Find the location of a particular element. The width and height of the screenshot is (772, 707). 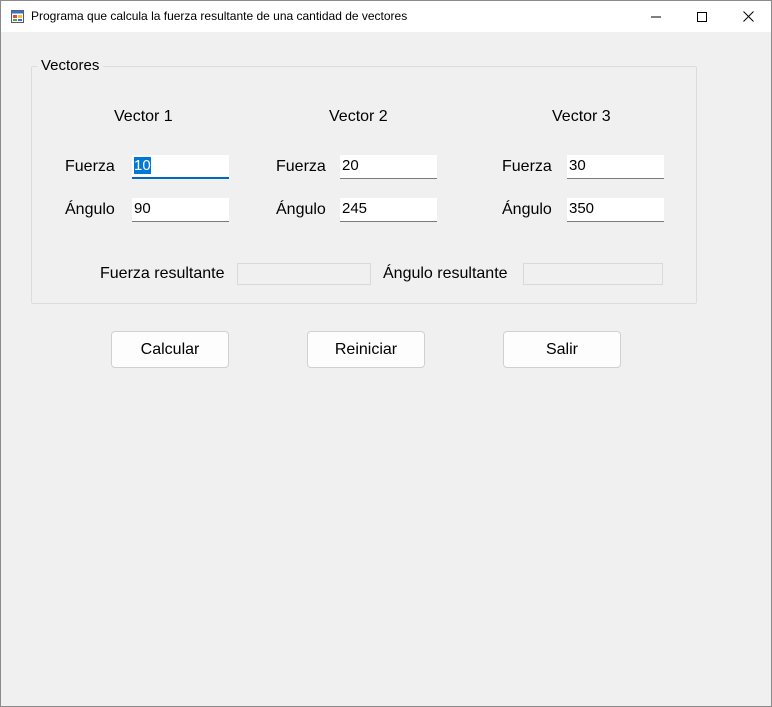

vector-2-force-label: Fuerza is located at coordinates (301, 166).